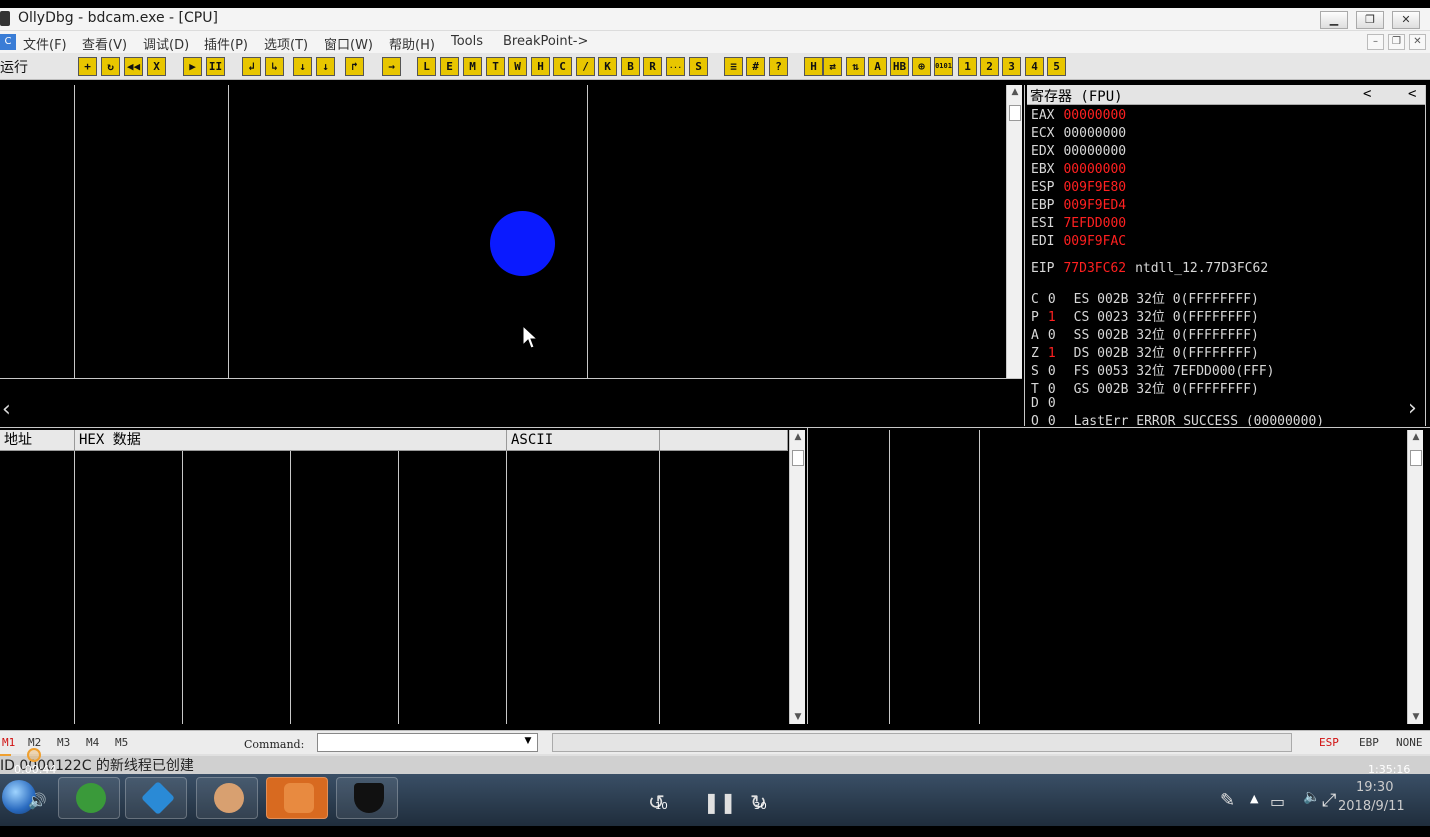  Describe the element at coordinates (562, 66) in the screenshot. I see `toolbar-button-group5-6: C` at that location.